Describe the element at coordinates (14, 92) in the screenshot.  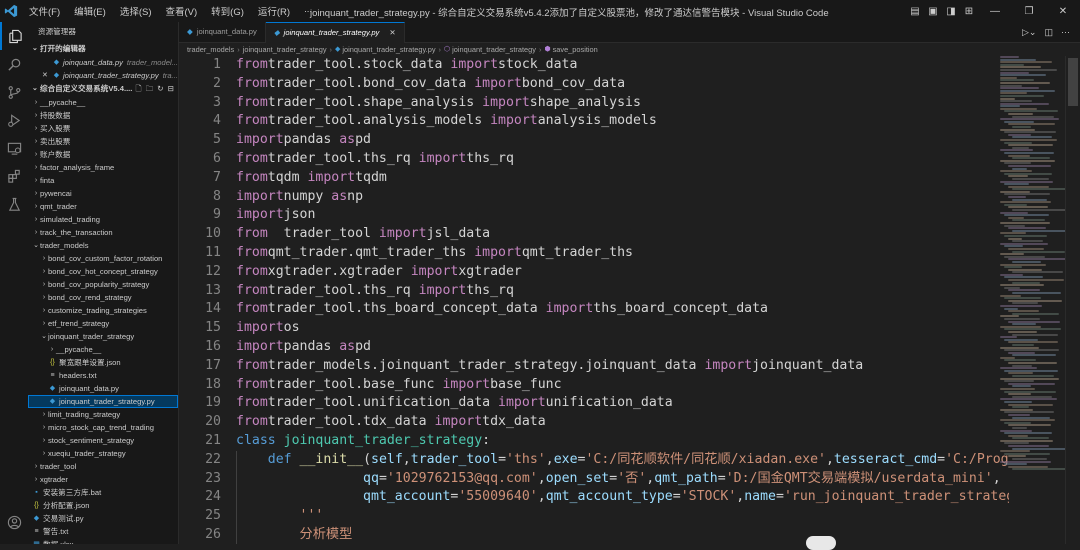
I see `source-control-icon` at that location.